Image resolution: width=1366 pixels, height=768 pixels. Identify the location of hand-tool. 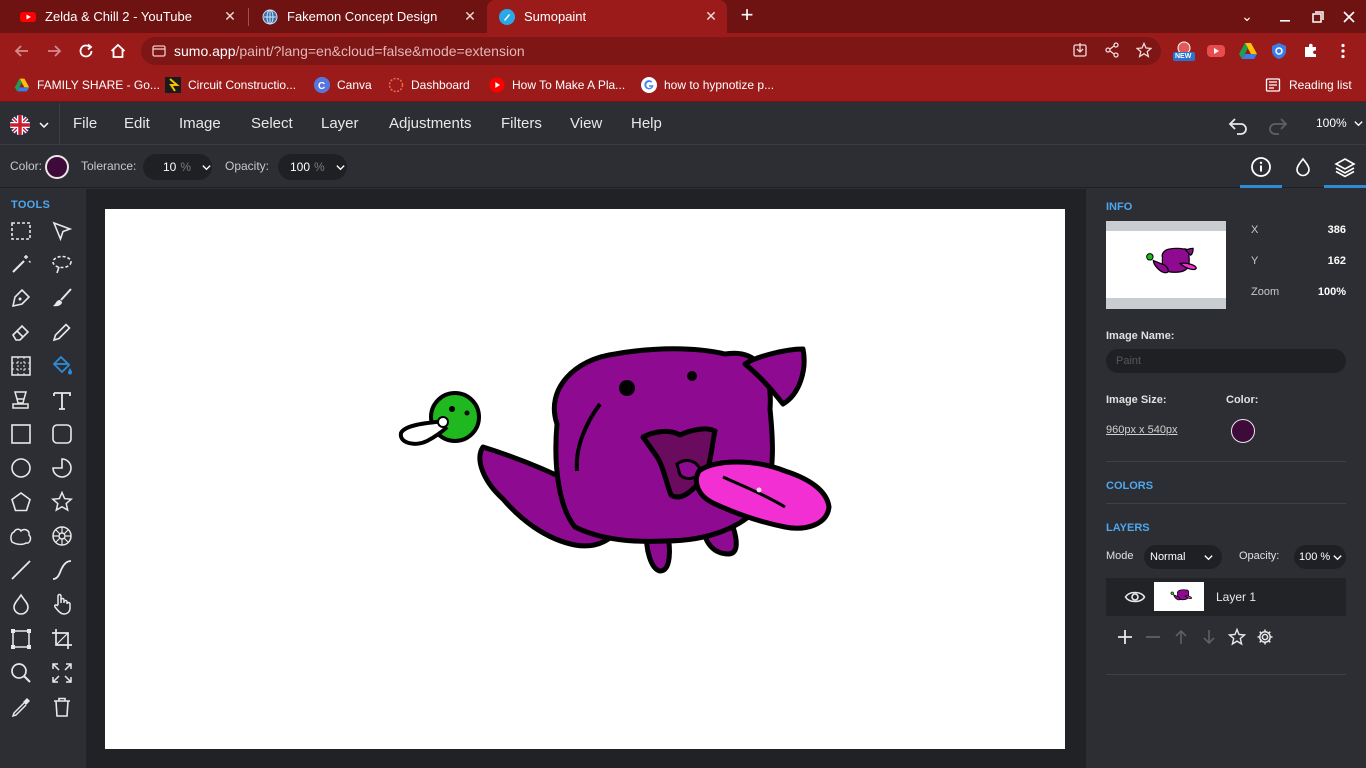
(62, 604).